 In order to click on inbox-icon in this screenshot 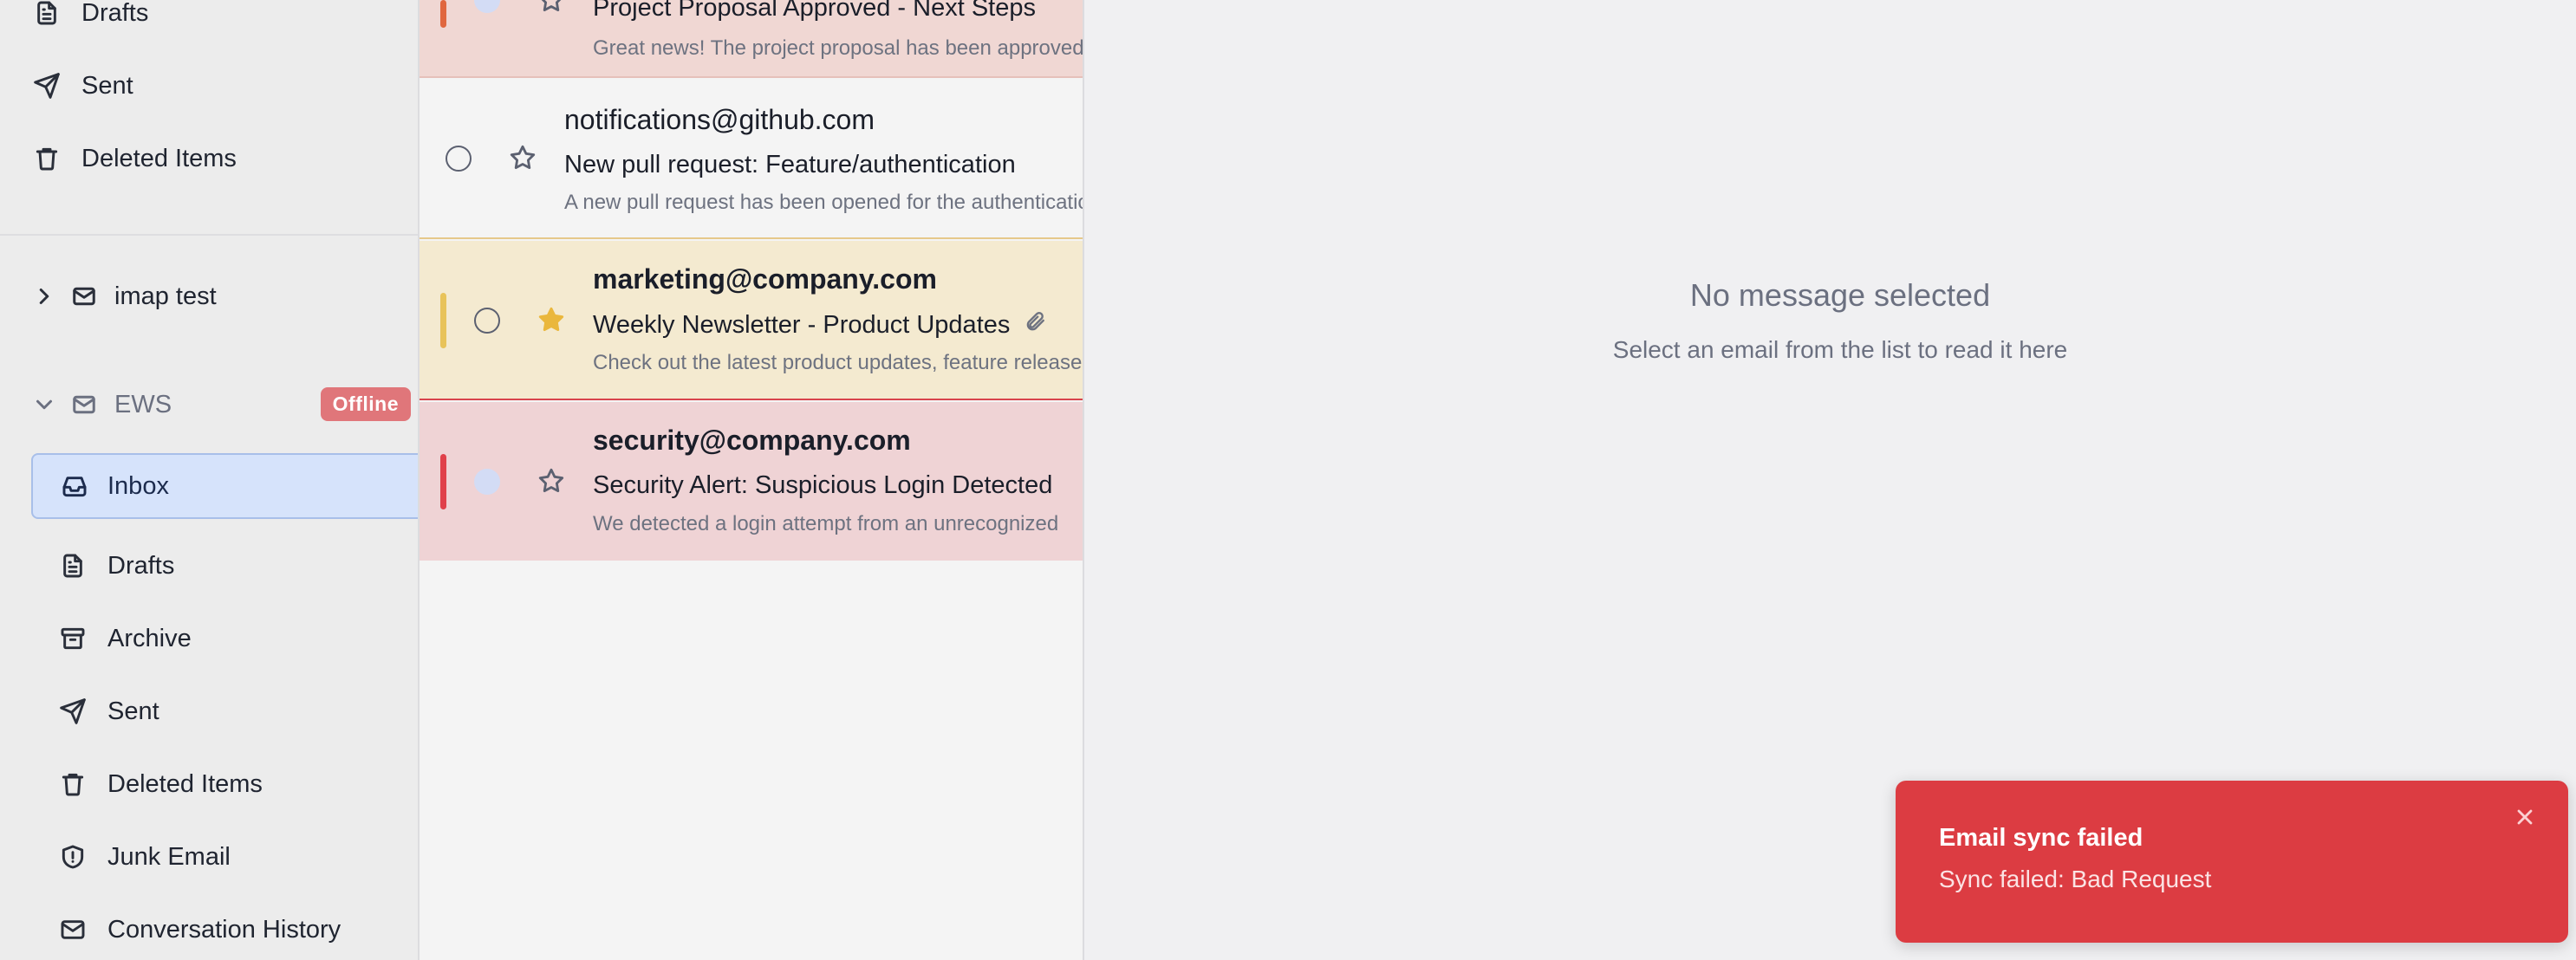, I will do `click(74, 487)`.